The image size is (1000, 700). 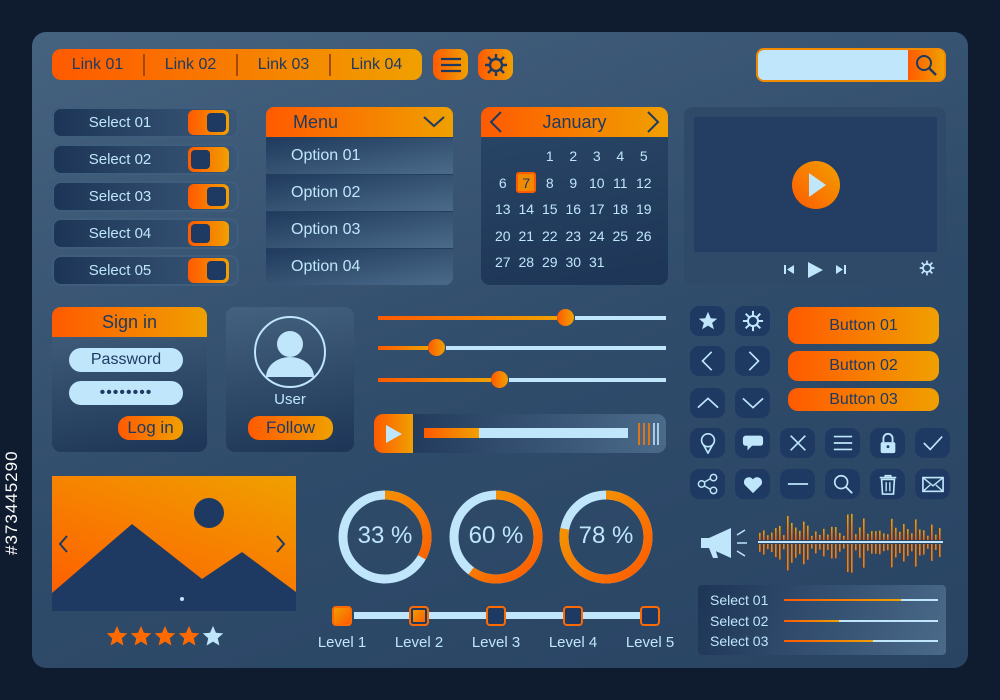 I want to click on calendar-day: 9, so click(x=574, y=183).